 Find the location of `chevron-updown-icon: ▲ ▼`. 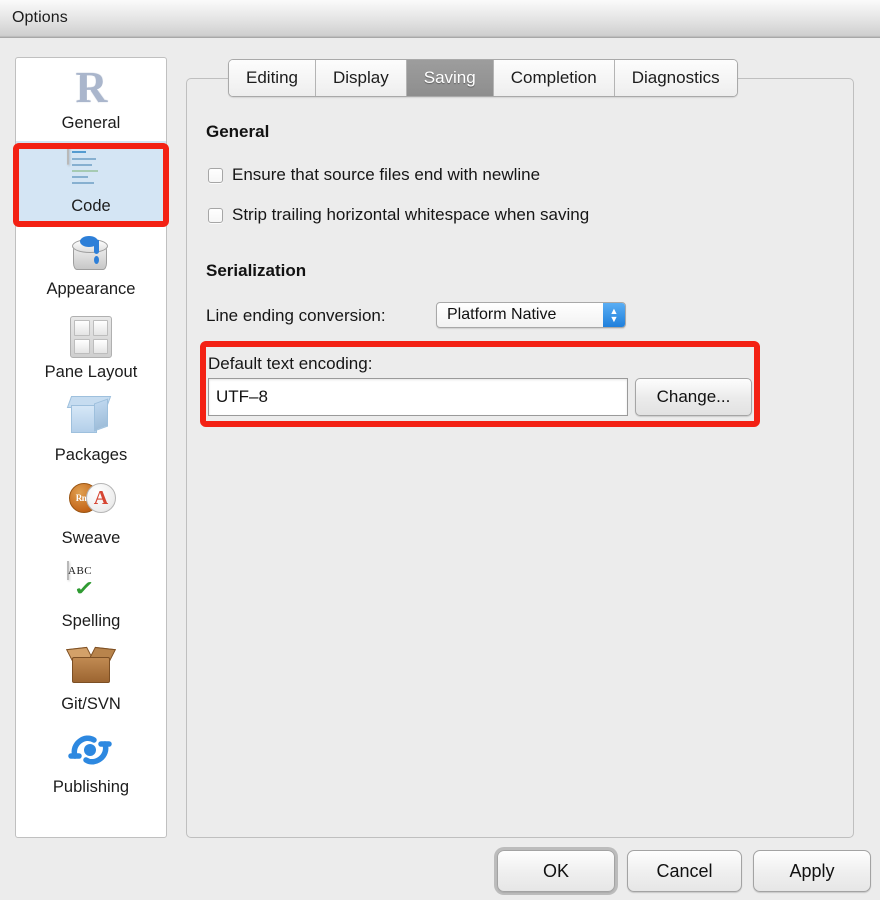

chevron-updown-icon: ▲ ▼ is located at coordinates (614, 315).